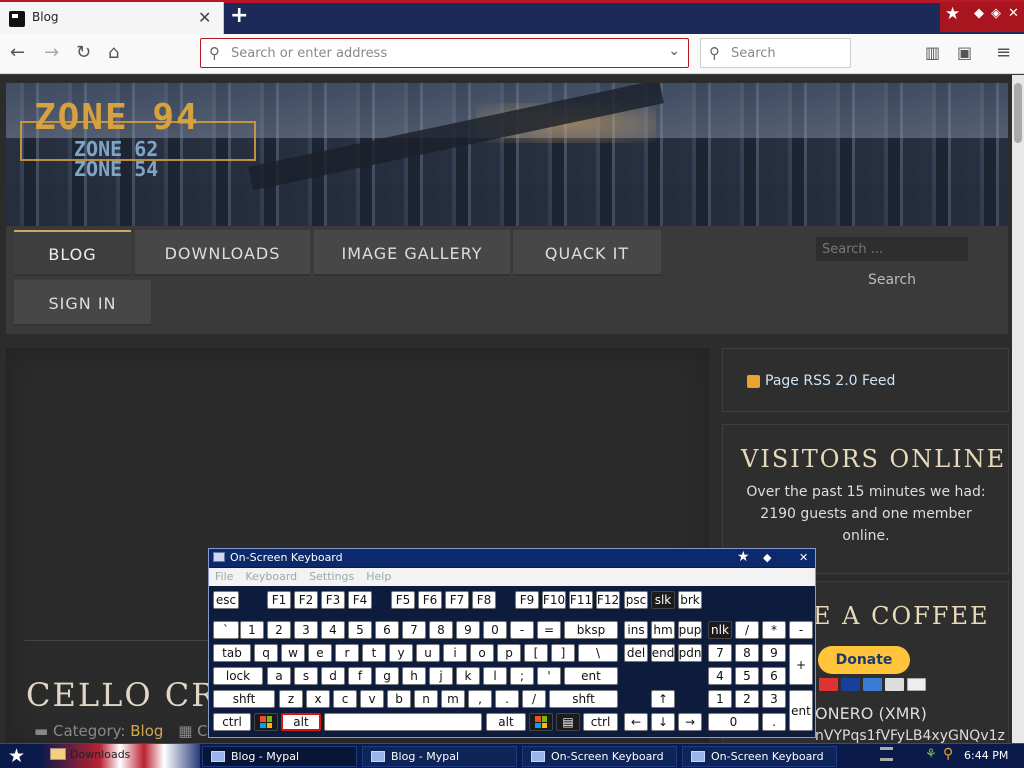 The height and width of the screenshot is (768, 1024). What do you see at coordinates (468, 676) in the screenshot?
I see `osk-key-k: k` at bounding box center [468, 676].